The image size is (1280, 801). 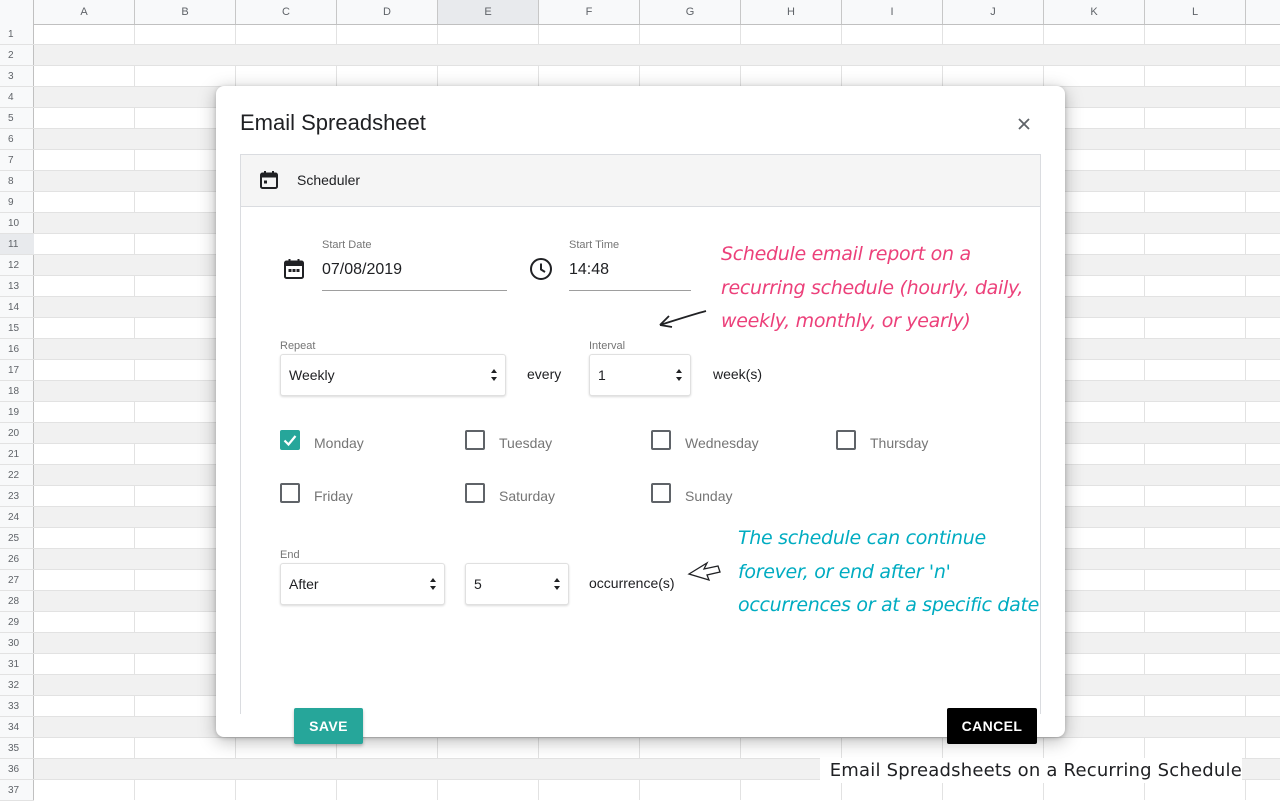 I want to click on start-time-underline, so click(x=630, y=290).